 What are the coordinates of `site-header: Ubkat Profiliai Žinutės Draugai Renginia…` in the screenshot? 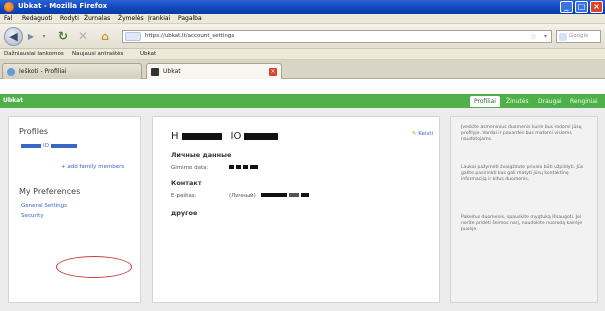 It's located at (302, 101).